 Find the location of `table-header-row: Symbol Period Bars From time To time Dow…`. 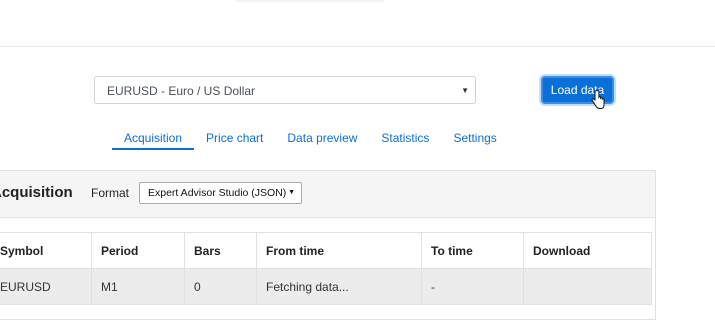

table-header-row: Symbol Period Bars From time To time Dow… is located at coordinates (326, 250).